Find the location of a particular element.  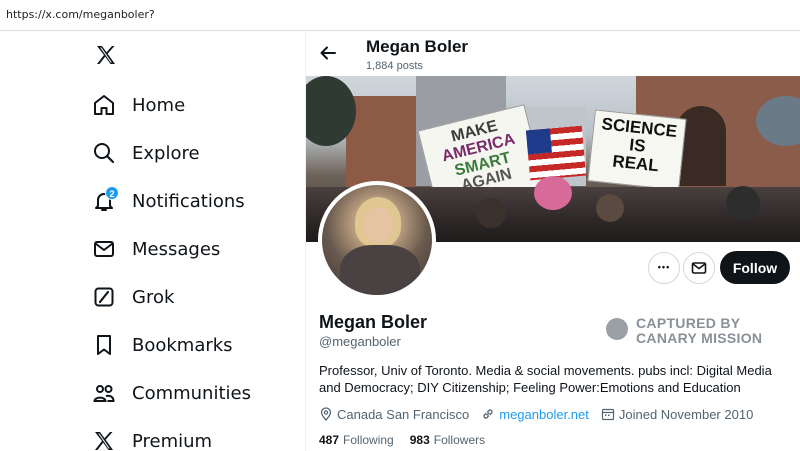

more-icon: ••• is located at coordinates (664, 267).